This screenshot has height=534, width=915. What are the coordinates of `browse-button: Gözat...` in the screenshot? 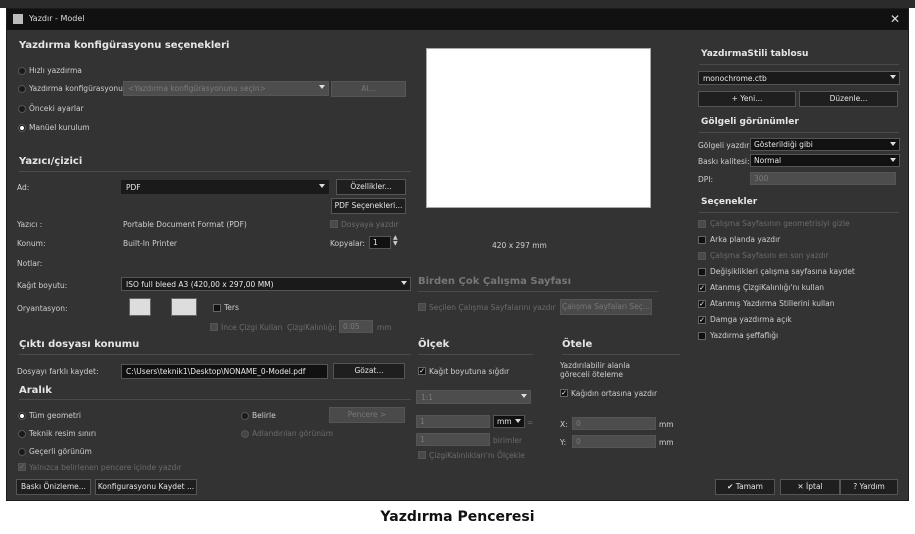 It's located at (369, 371).